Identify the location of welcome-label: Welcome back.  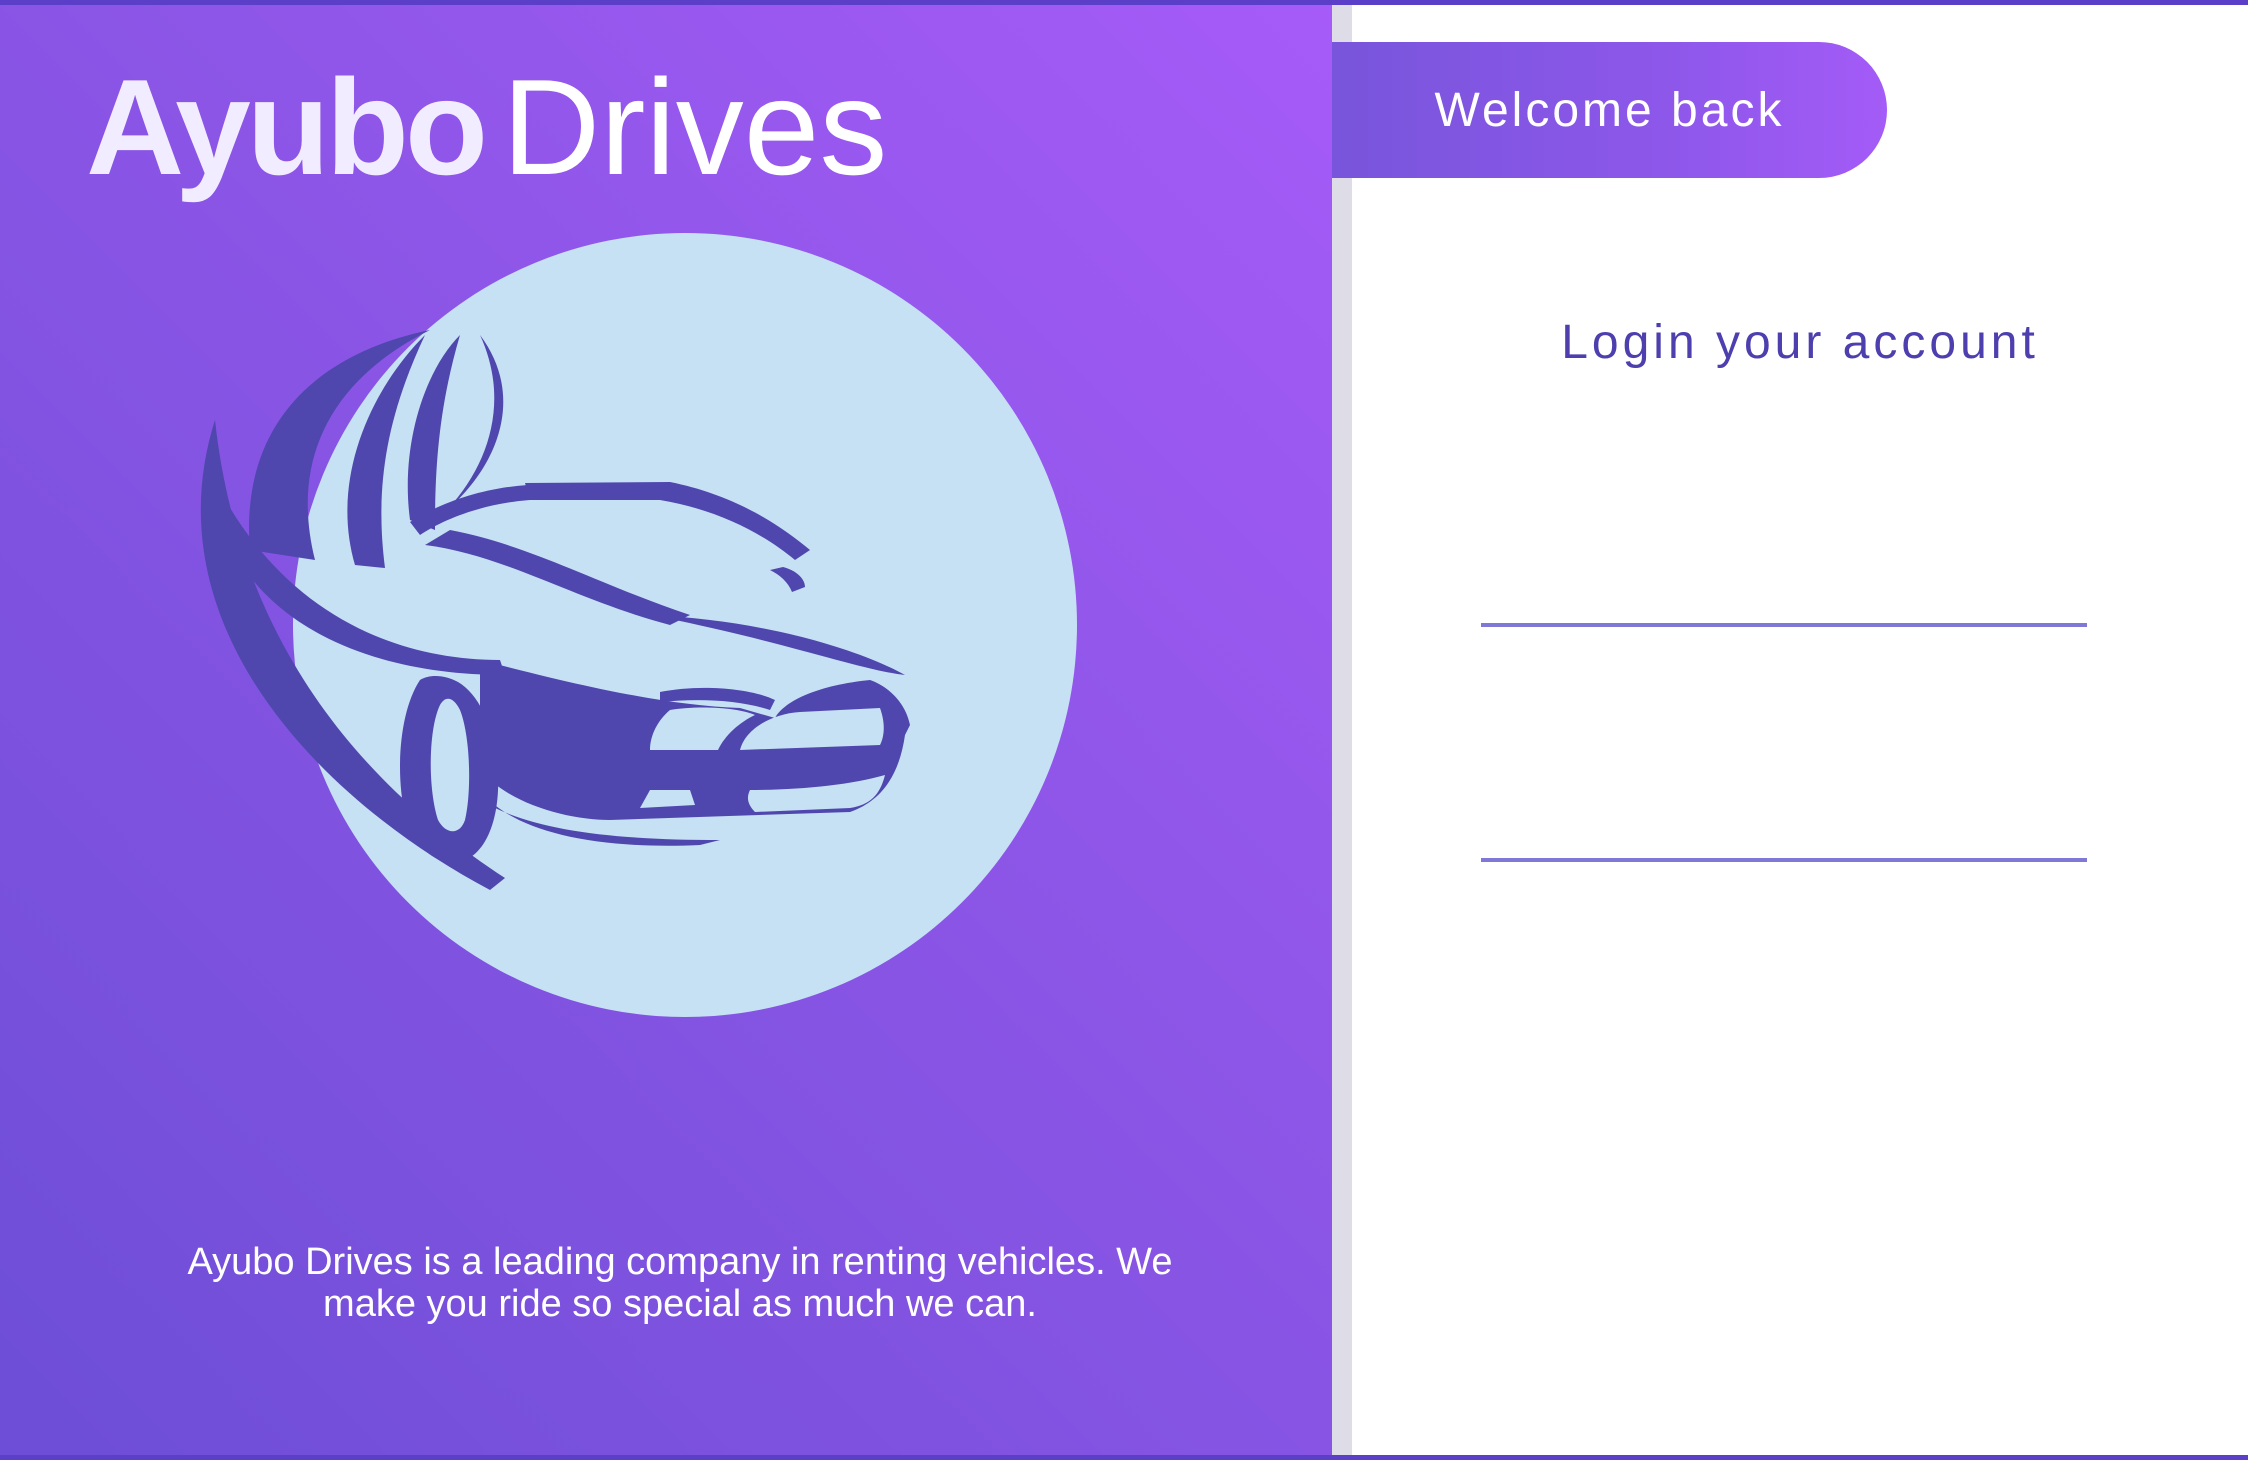
(1609, 110).